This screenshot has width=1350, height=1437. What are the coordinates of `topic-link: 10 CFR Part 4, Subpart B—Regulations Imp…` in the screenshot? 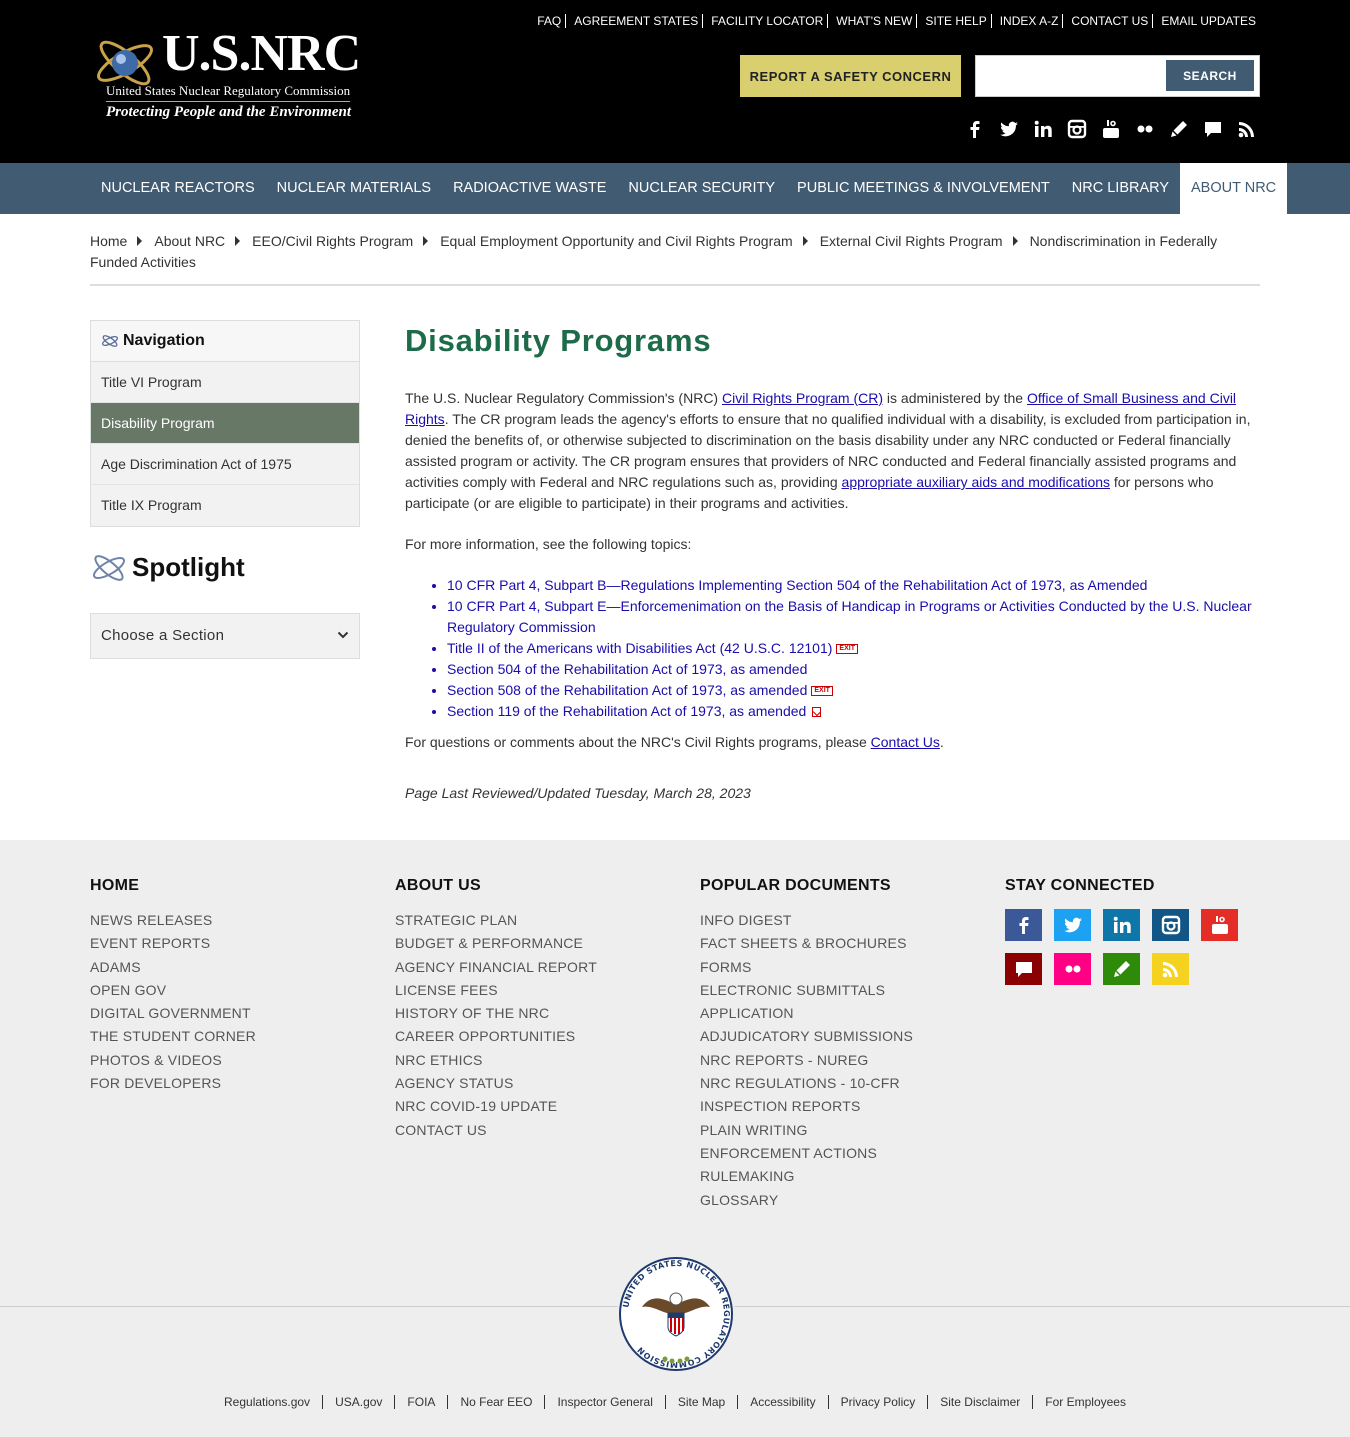 It's located at (797, 585).